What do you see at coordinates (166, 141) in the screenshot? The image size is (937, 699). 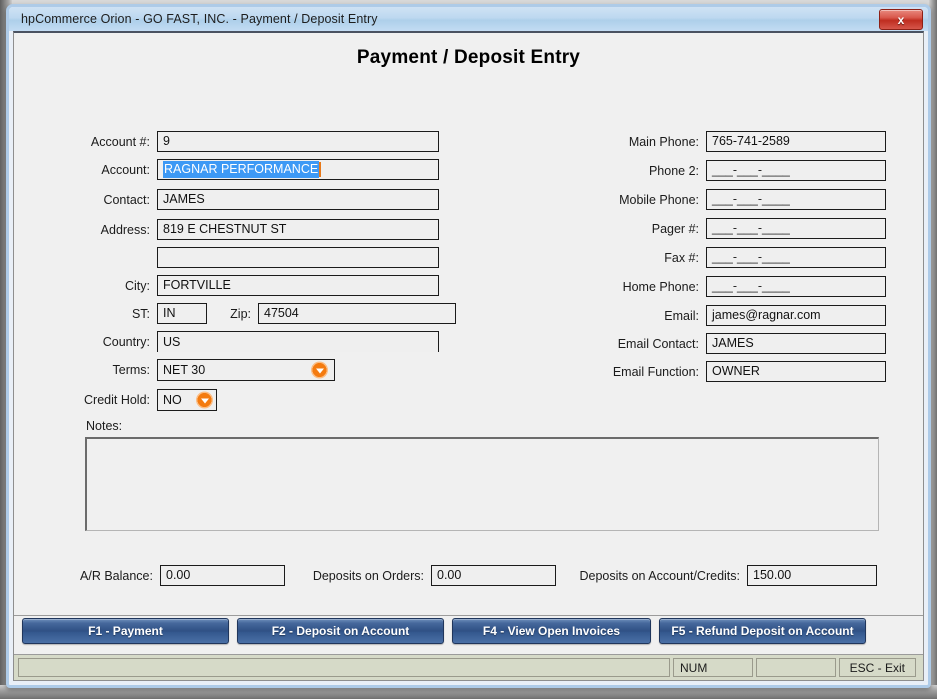 I see `account-number-value: 9` at bounding box center [166, 141].